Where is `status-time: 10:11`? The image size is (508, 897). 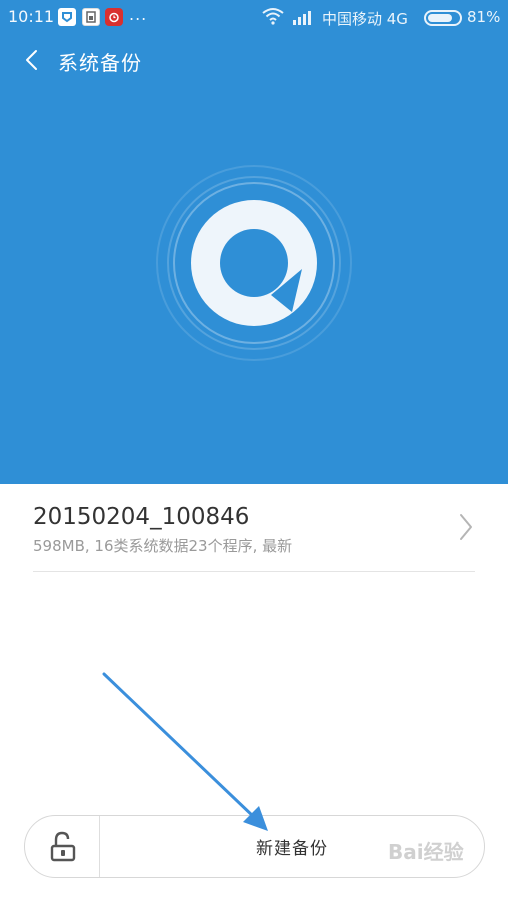 status-time: 10:11 is located at coordinates (31, 16).